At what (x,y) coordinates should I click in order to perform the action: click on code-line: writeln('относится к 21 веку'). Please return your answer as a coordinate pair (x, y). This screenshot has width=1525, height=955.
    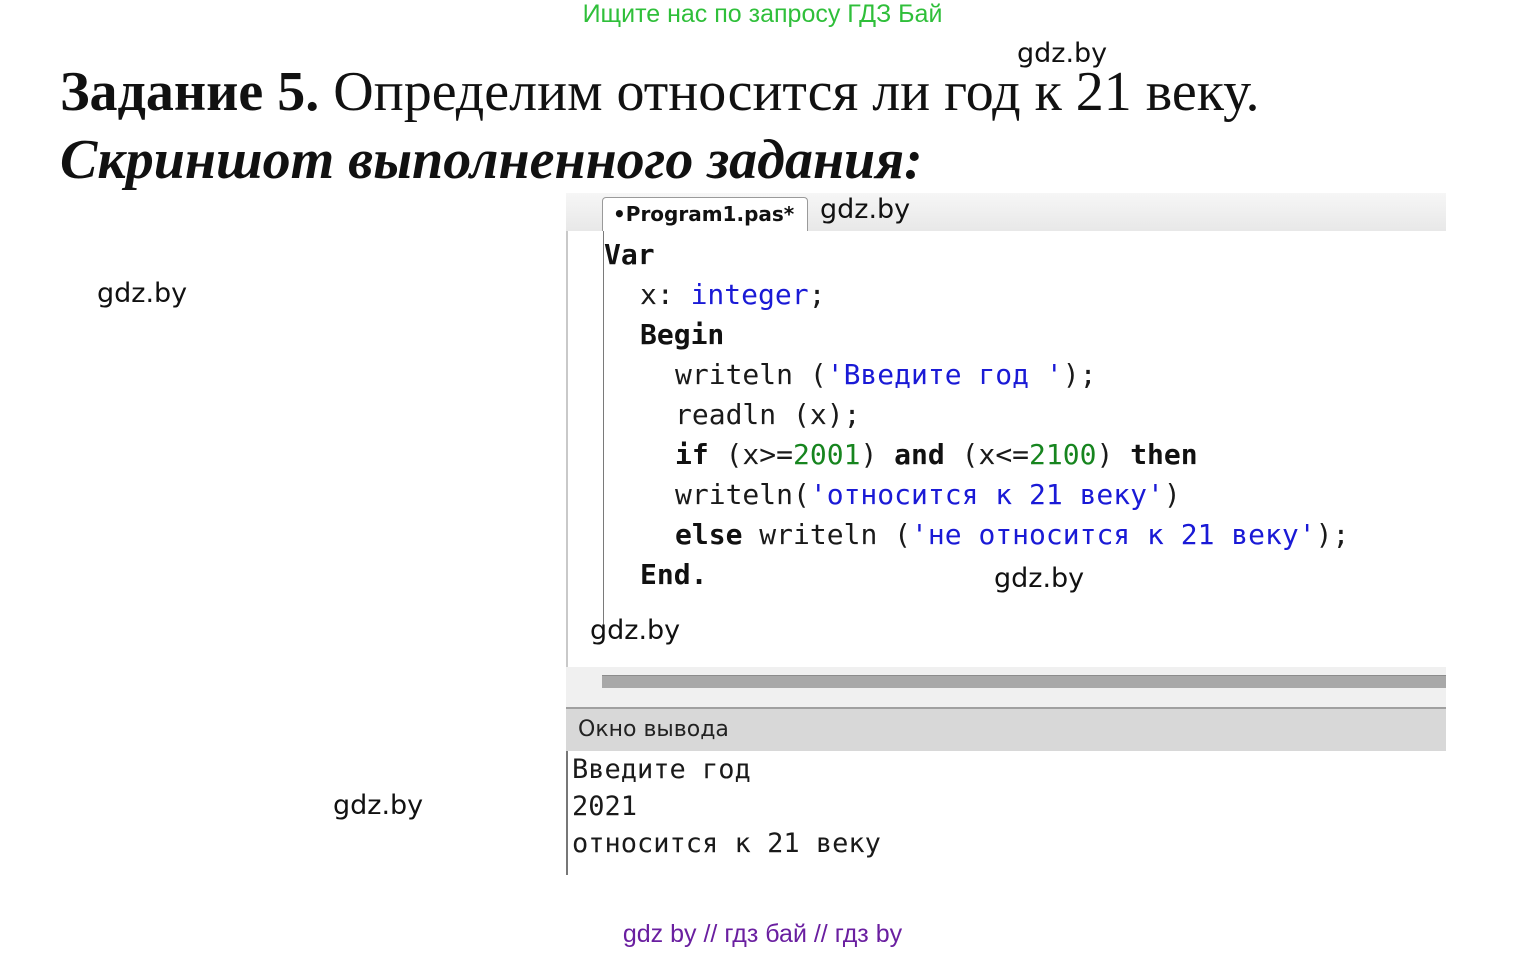
    Looking at the image, I should click on (928, 494).